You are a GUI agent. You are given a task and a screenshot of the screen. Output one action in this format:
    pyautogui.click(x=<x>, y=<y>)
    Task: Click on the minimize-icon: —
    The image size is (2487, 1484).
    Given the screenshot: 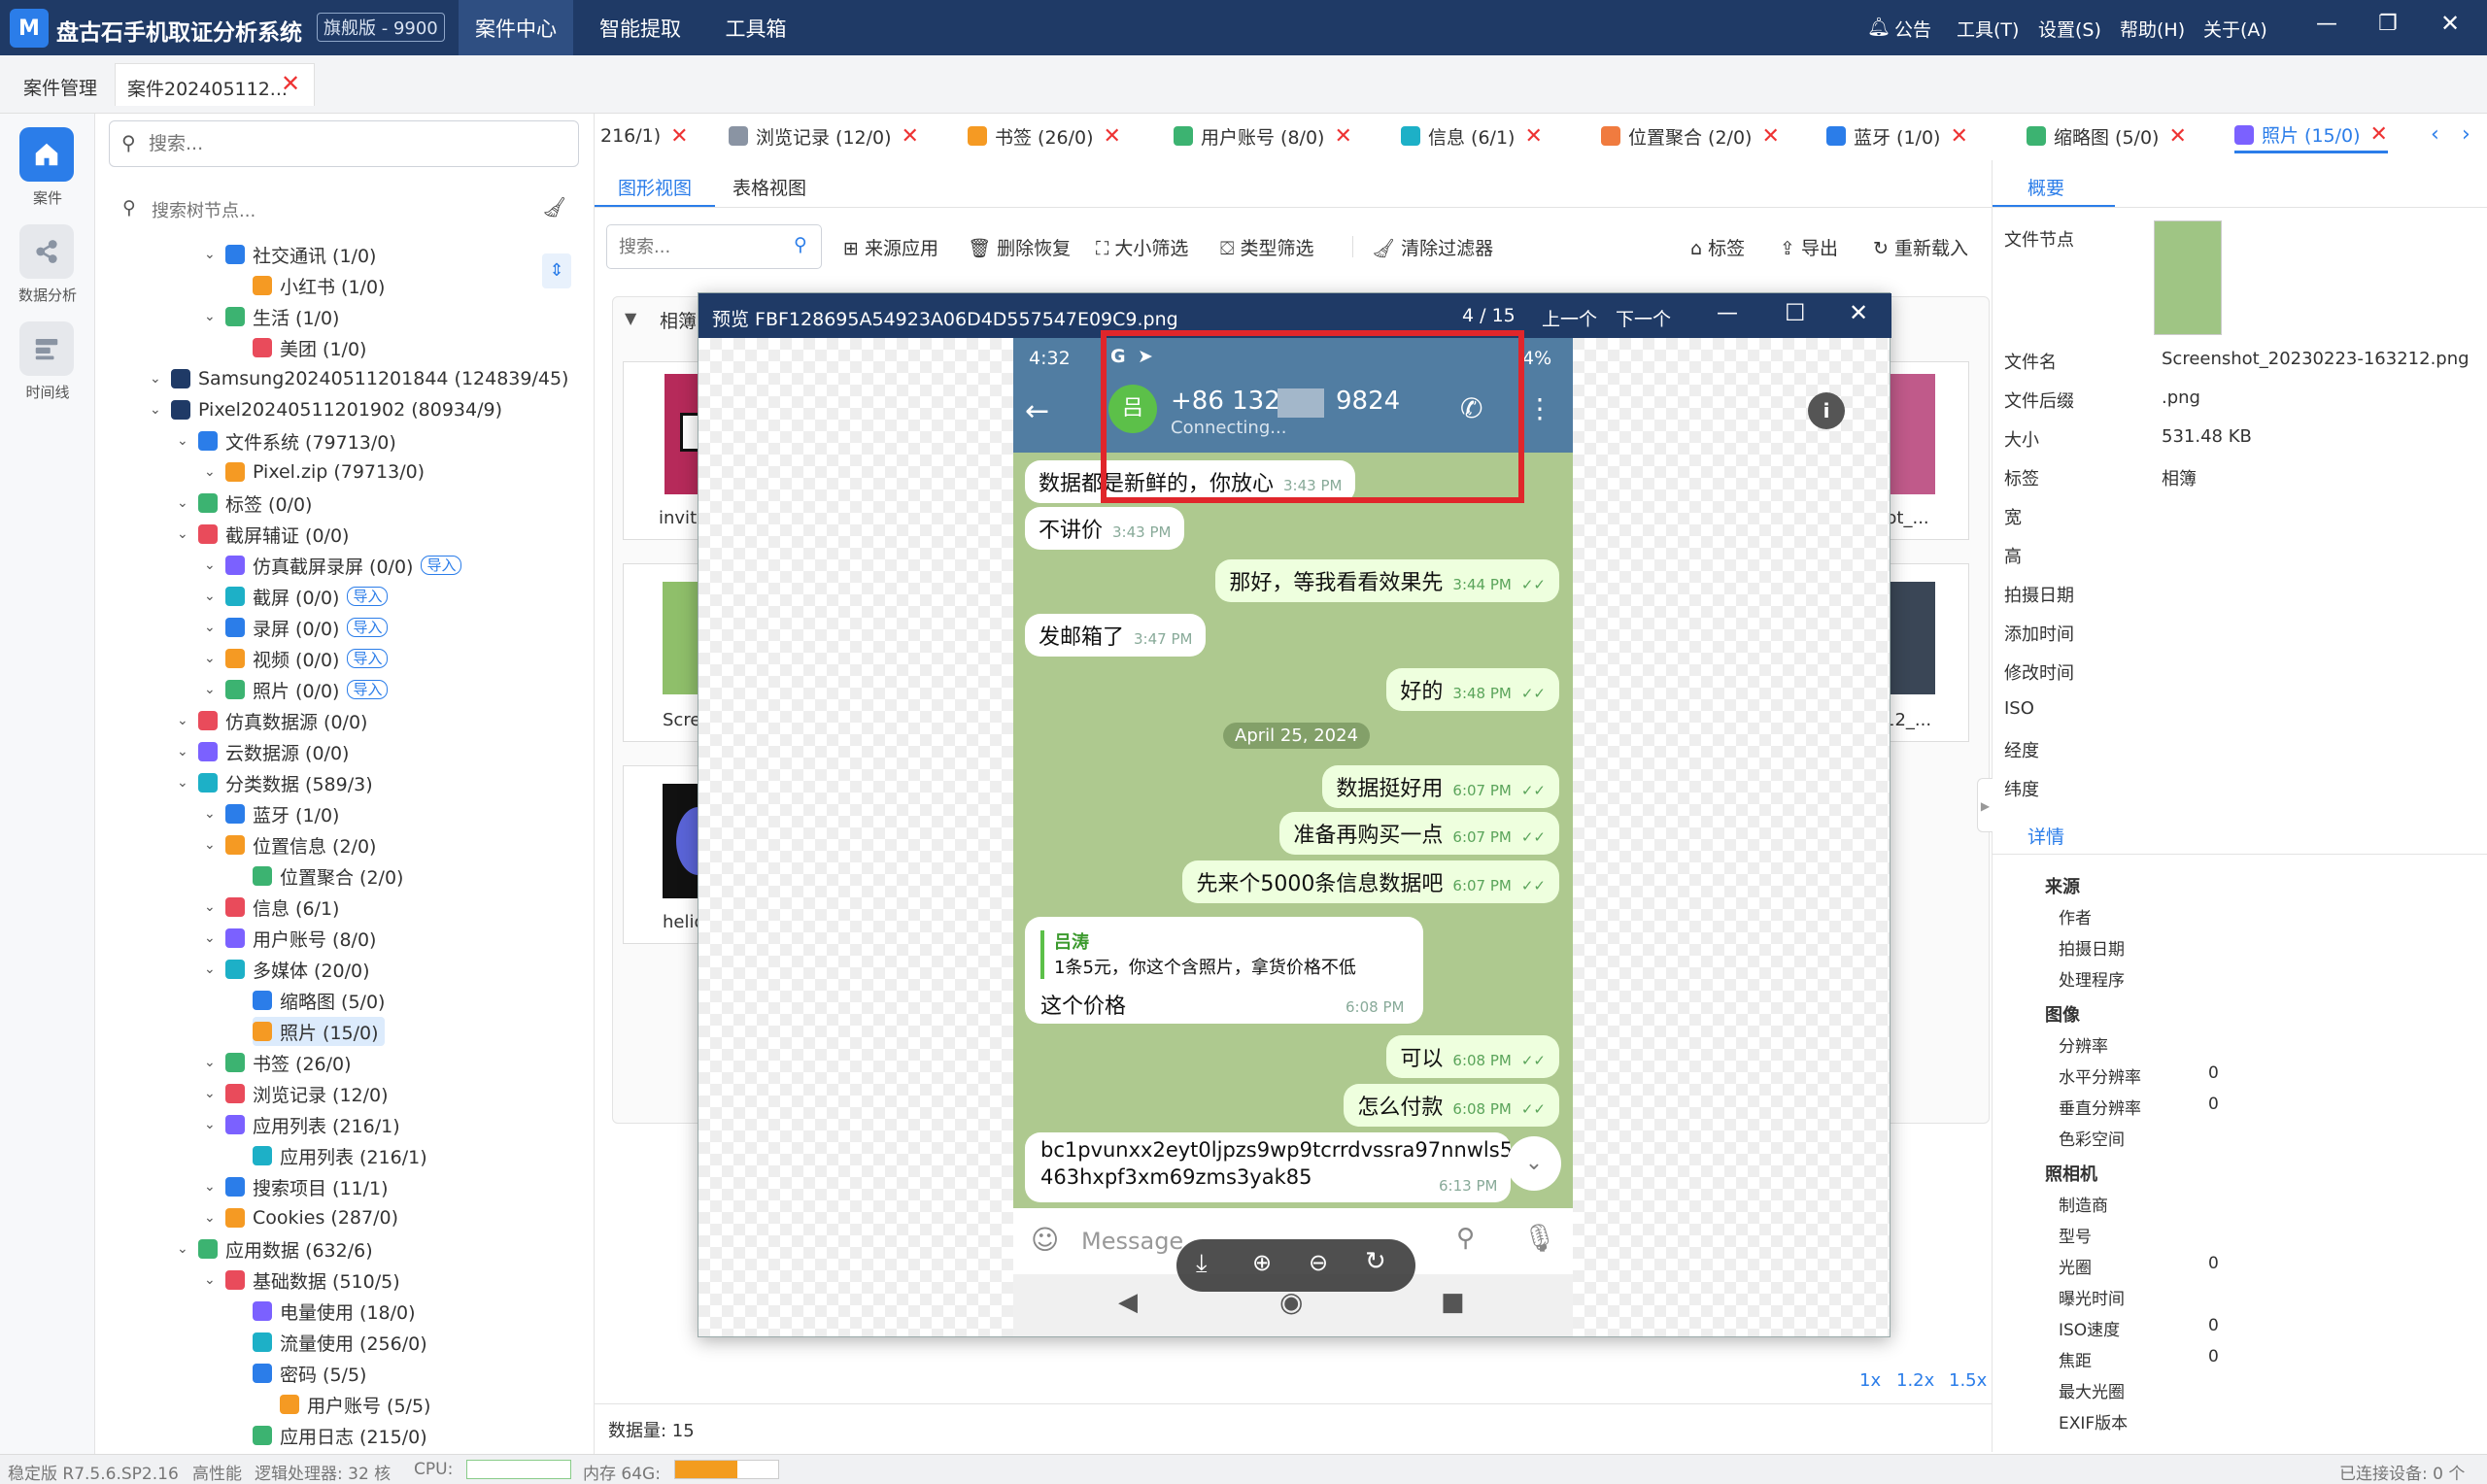 What is the action you would take?
    pyautogui.click(x=1727, y=313)
    